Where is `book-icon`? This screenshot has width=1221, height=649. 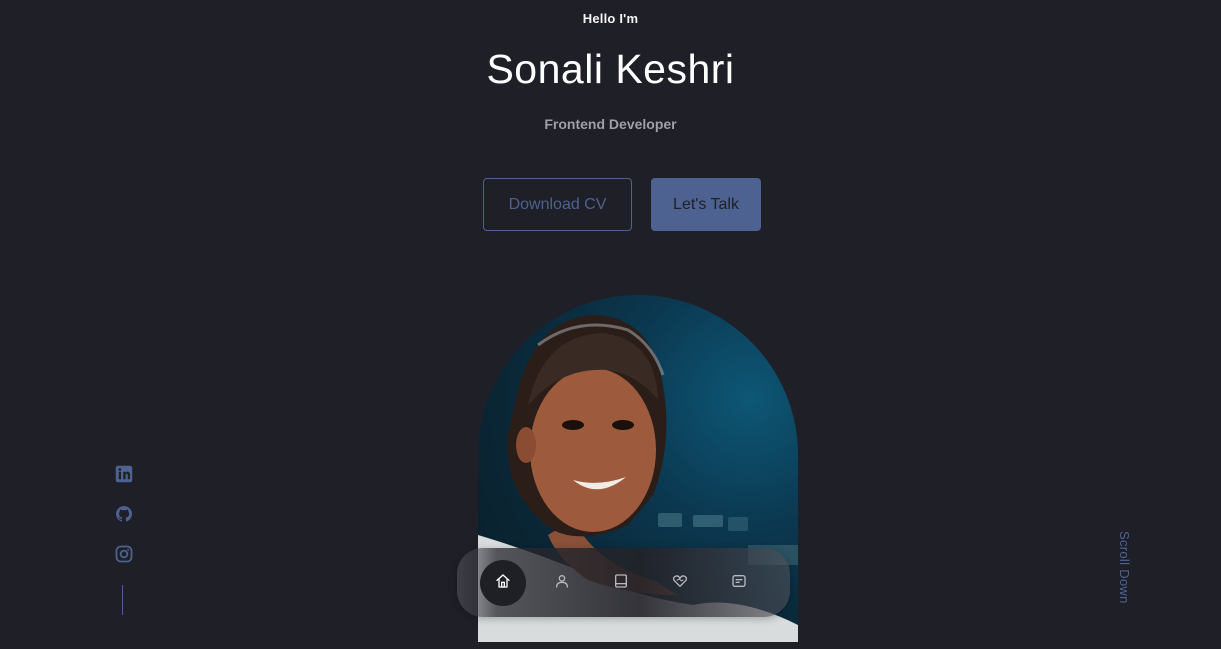
book-icon is located at coordinates (621, 583).